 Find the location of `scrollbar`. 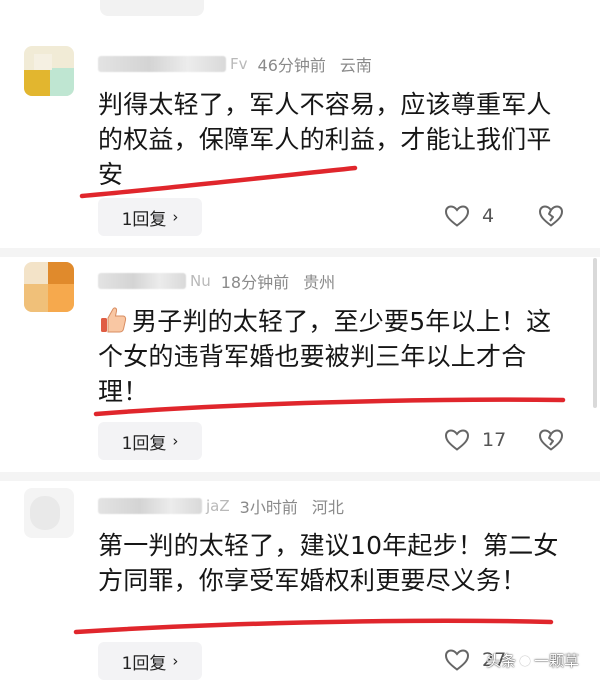

scrollbar is located at coordinates (595, 333).